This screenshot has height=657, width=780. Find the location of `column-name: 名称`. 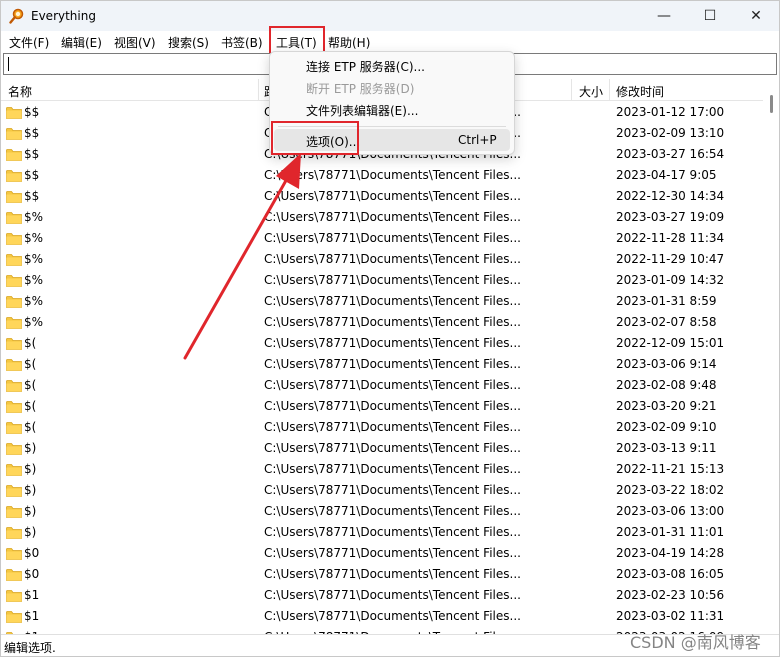

column-name: 名称 is located at coordinates (20, 91).